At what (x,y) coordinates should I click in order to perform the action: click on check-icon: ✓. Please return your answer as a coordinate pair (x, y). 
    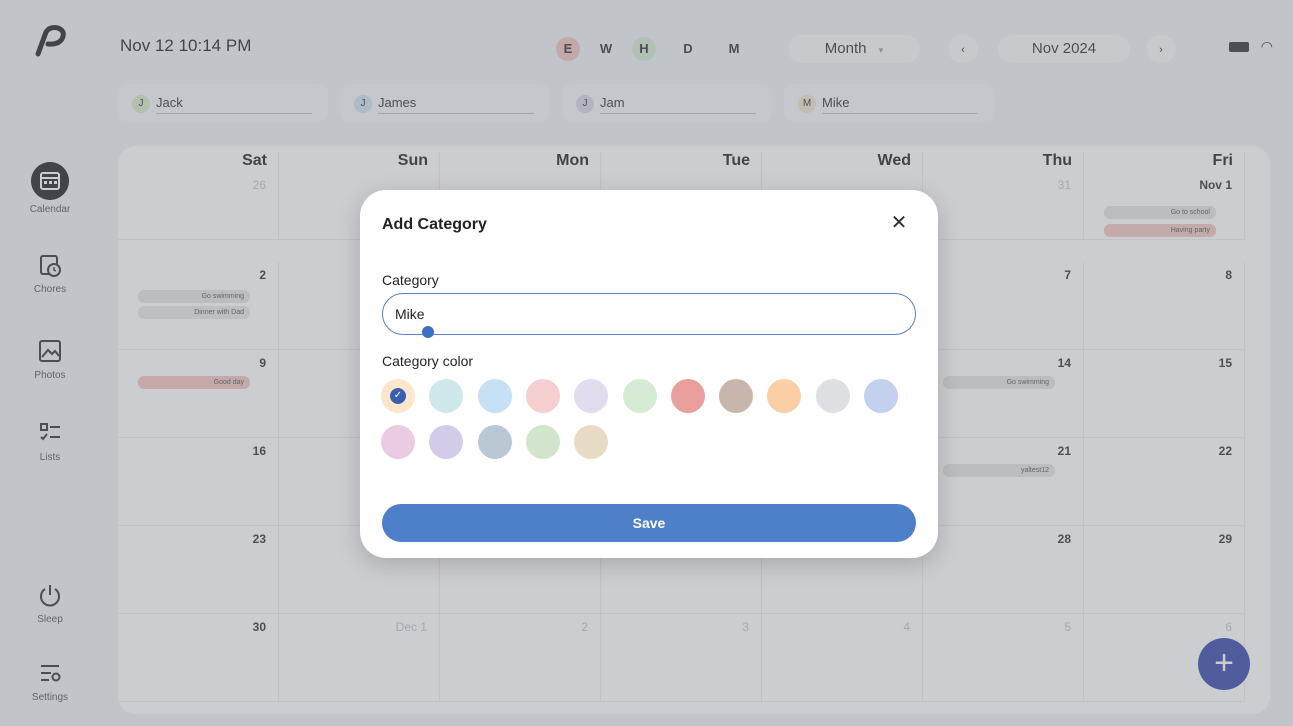
    Looking at the image, I should click on (398, 396).